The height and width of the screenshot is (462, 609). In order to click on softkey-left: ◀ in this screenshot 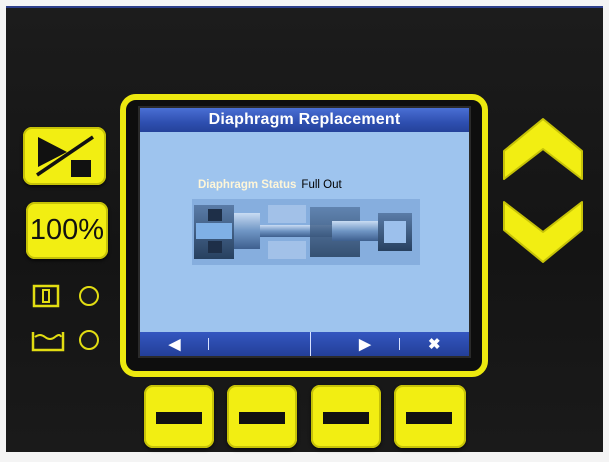, I will do `click(175, 344)`.